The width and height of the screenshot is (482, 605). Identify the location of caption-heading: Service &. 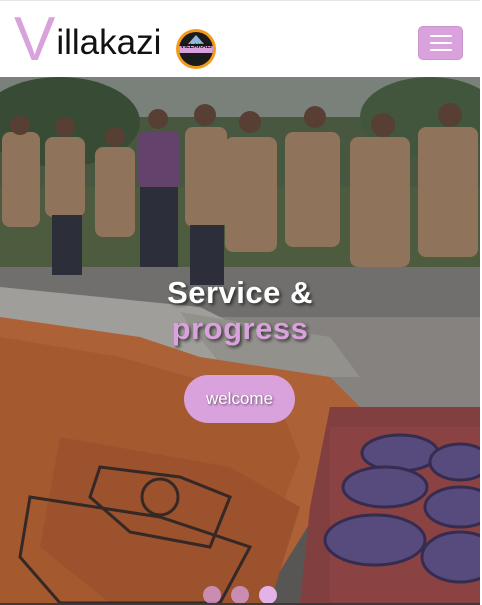
(240, 292).